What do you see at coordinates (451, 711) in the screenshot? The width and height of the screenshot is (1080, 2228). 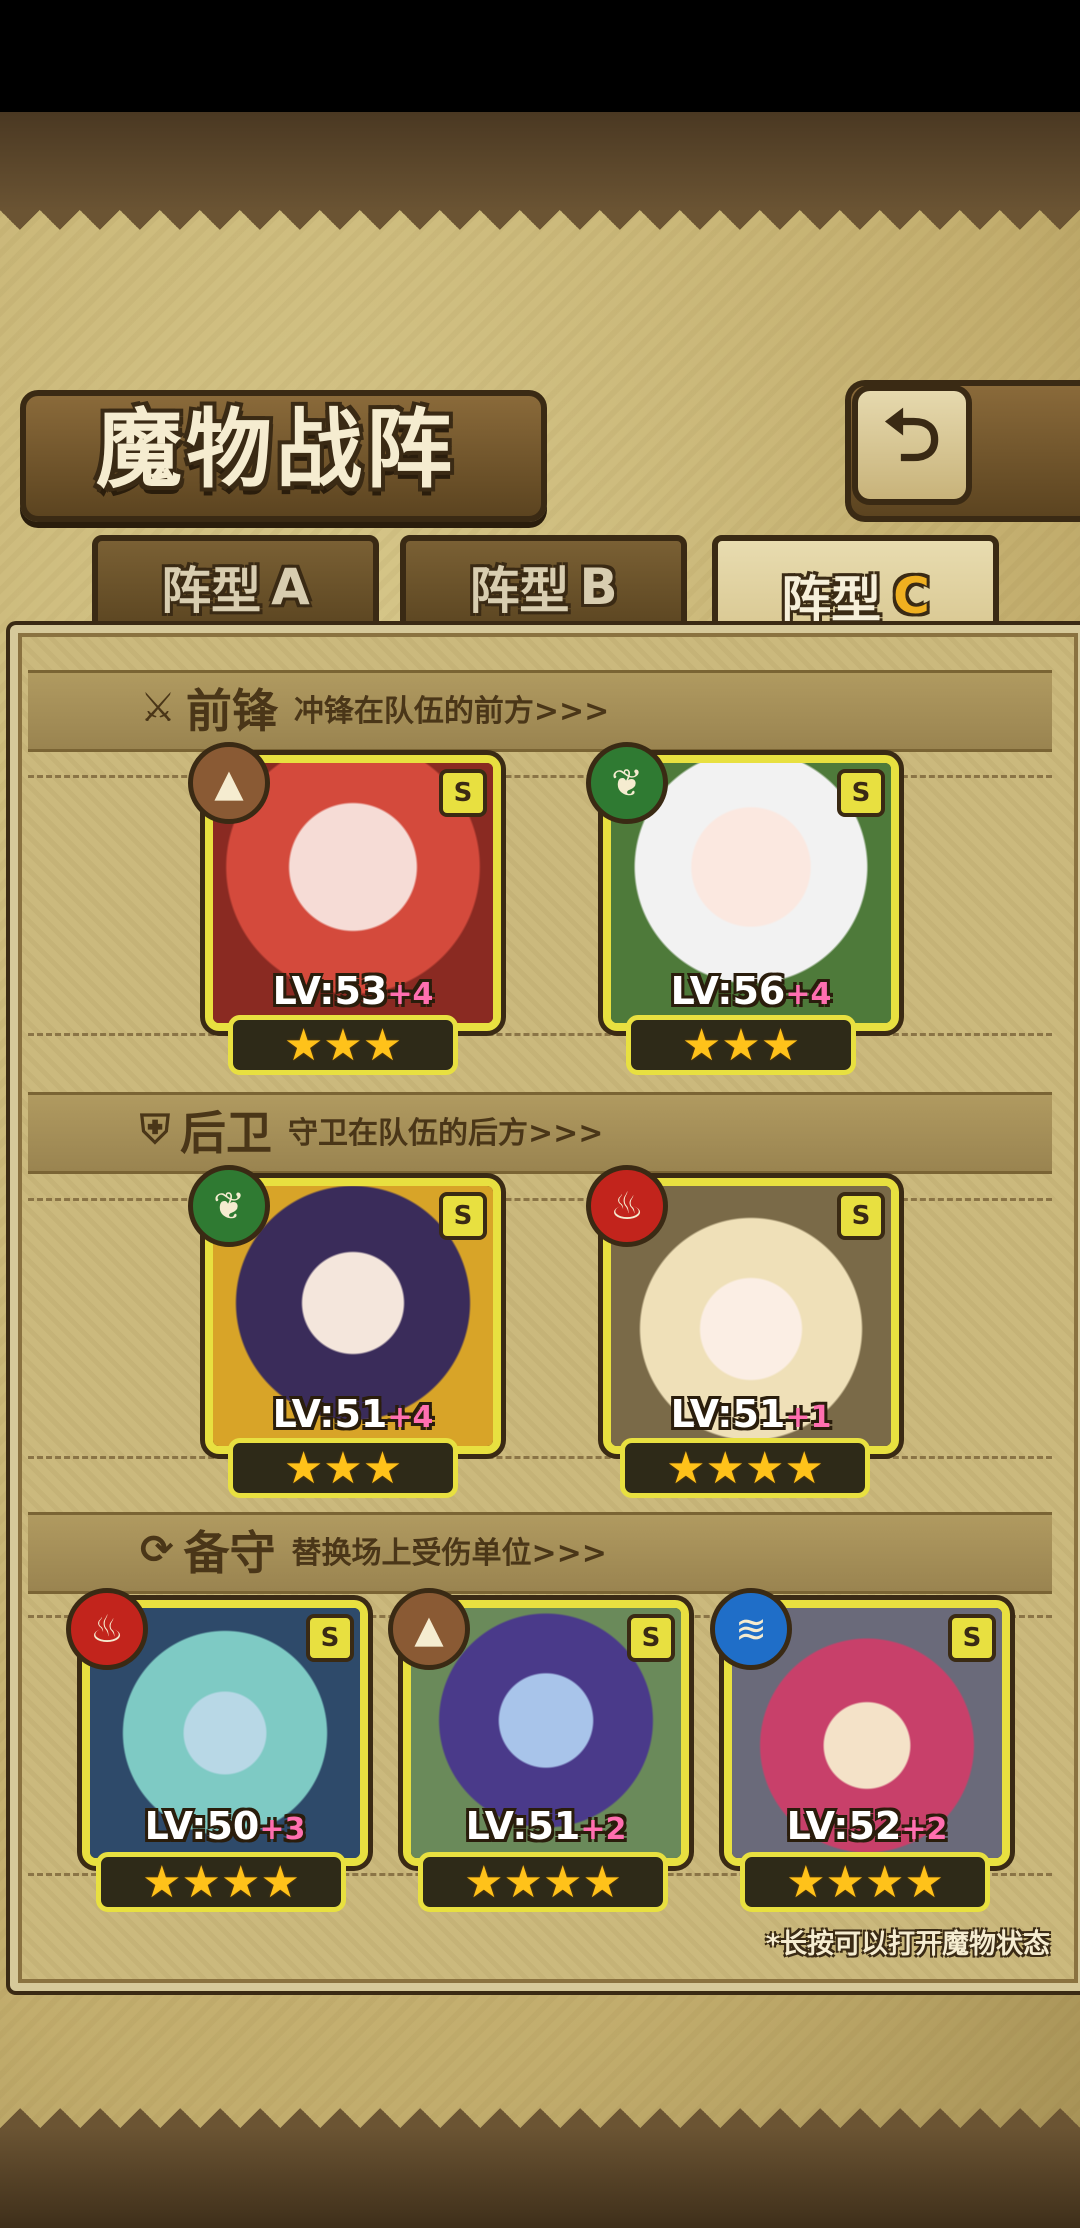 I see `section-subtitle: 冲锋在队伍的前方>>>` at bounding box center [451, 711].